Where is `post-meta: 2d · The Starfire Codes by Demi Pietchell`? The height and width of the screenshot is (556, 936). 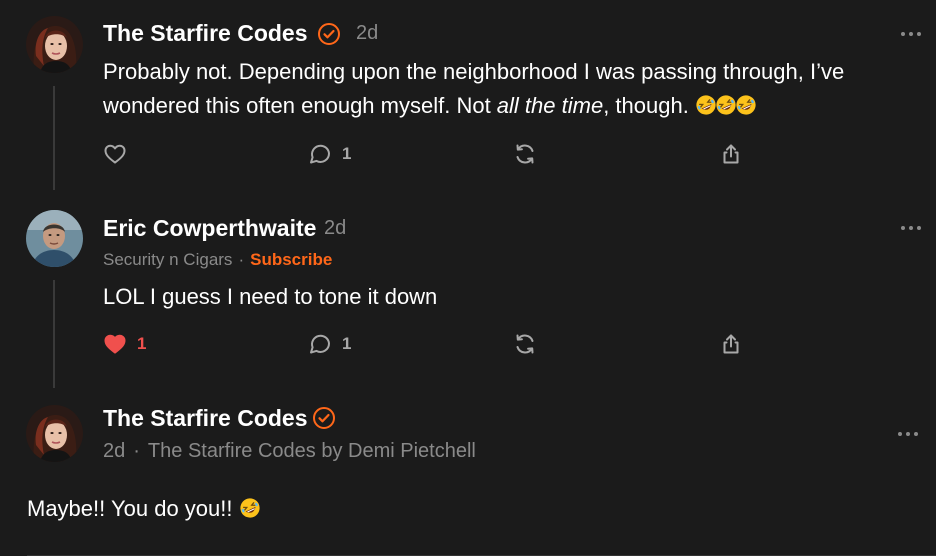
post-meta: 2d · The Starfire Codes by Demi Pietchell is located at coordinates (289, 451).